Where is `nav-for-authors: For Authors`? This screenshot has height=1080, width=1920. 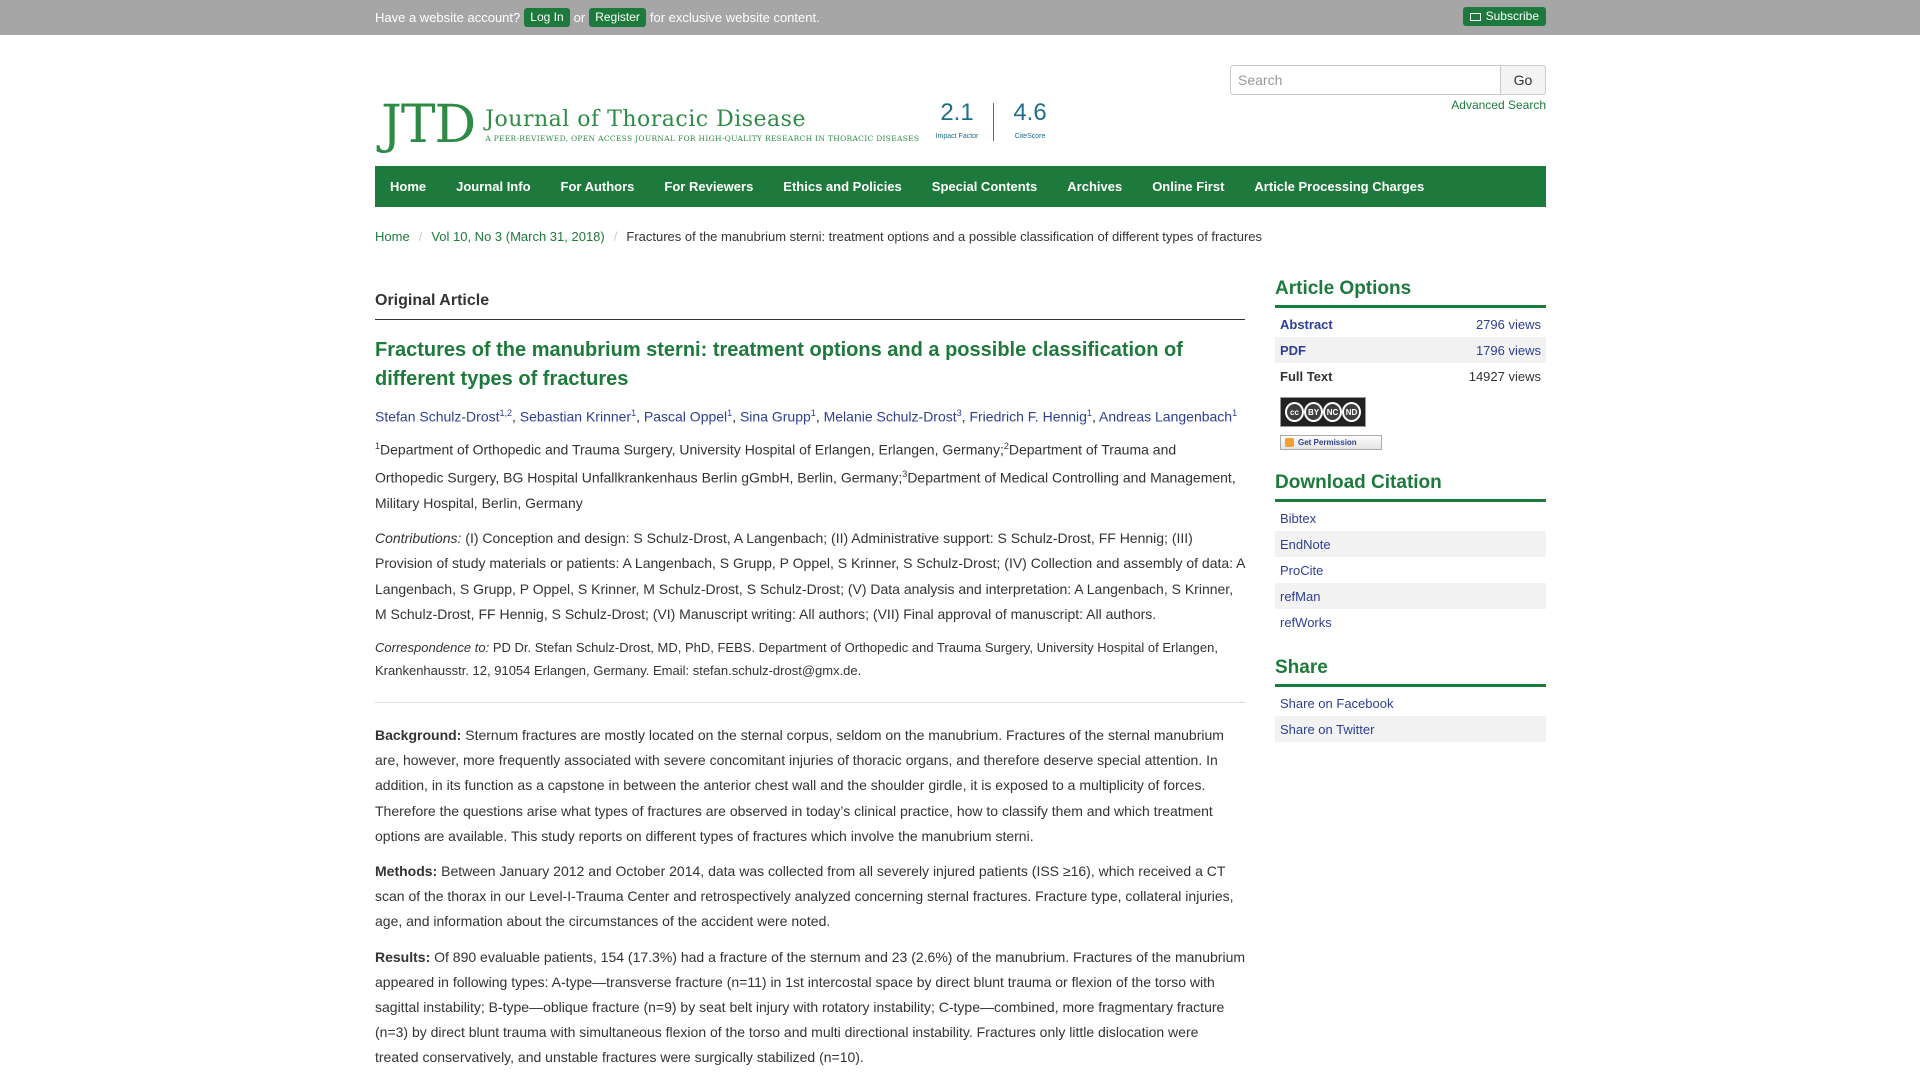
nav-for-authors: For Authors is located at coordinates (598, 186).